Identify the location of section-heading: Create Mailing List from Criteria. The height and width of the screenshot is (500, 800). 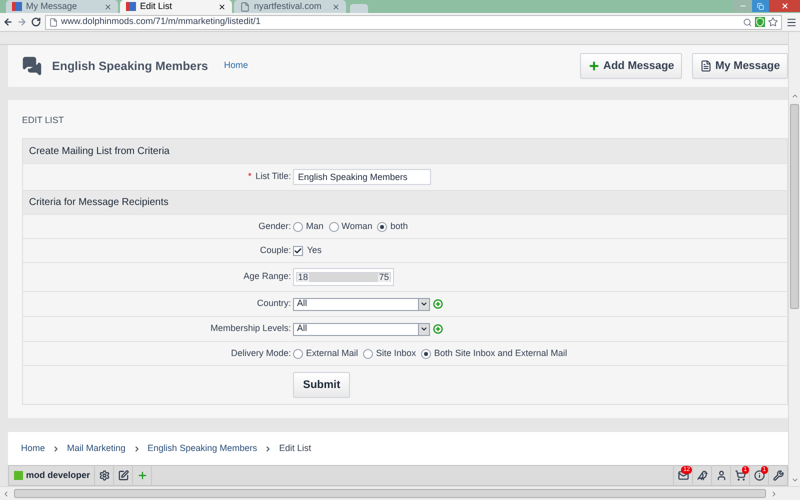
(99, 151).